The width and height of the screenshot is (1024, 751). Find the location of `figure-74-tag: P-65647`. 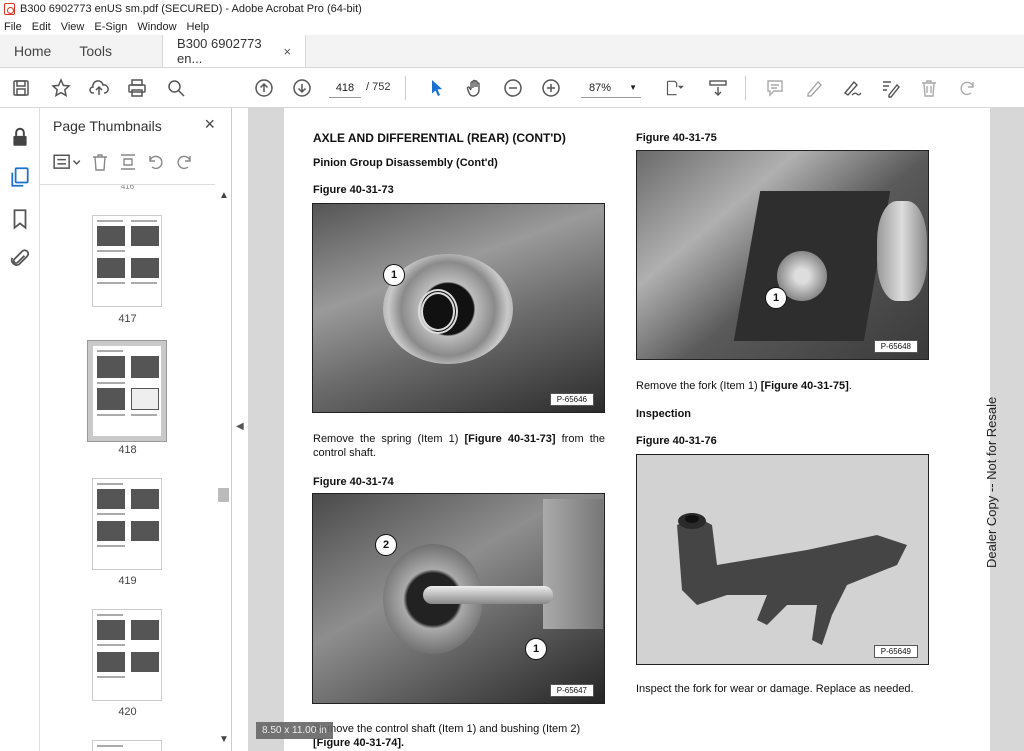

figure-74-tag: P-65647 is located at coordinates (571, 690).